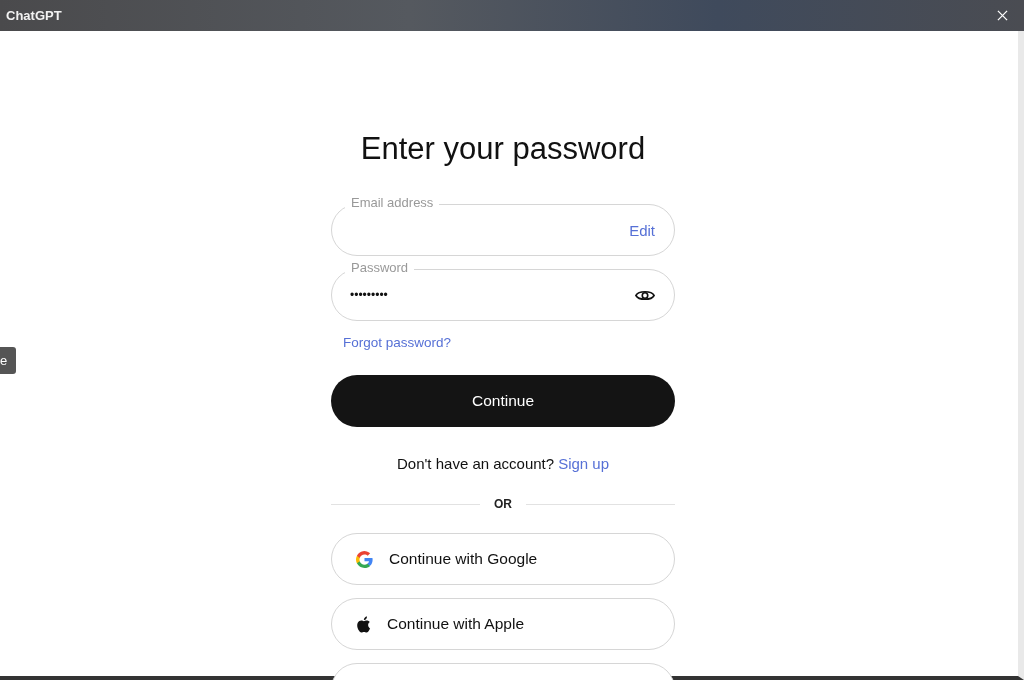 The height and width of the screenshot is (680, 1024). I want to click on window-title: ChatGPT, so click(34, 15).